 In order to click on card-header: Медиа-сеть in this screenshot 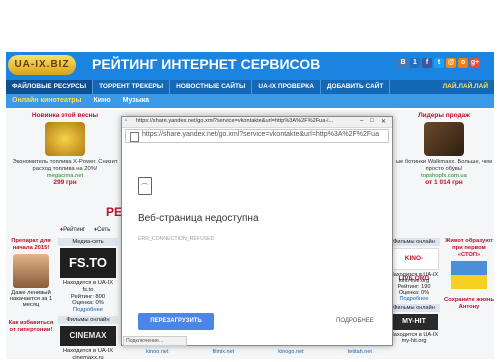, I will do `click(88, 242)`.